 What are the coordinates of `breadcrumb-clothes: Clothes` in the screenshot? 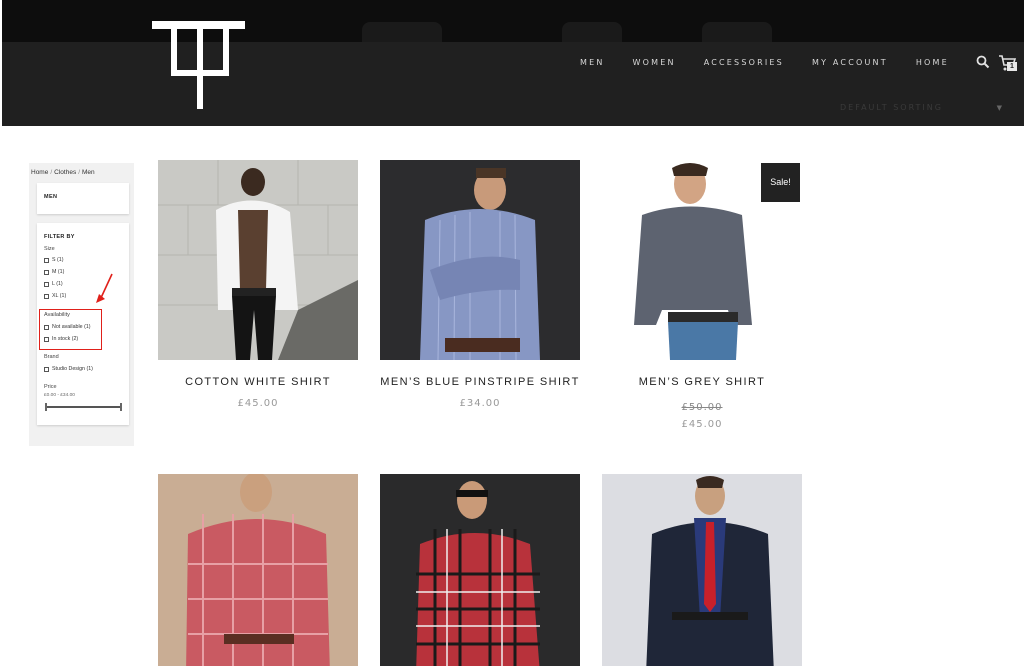 It's located at (65, 172).